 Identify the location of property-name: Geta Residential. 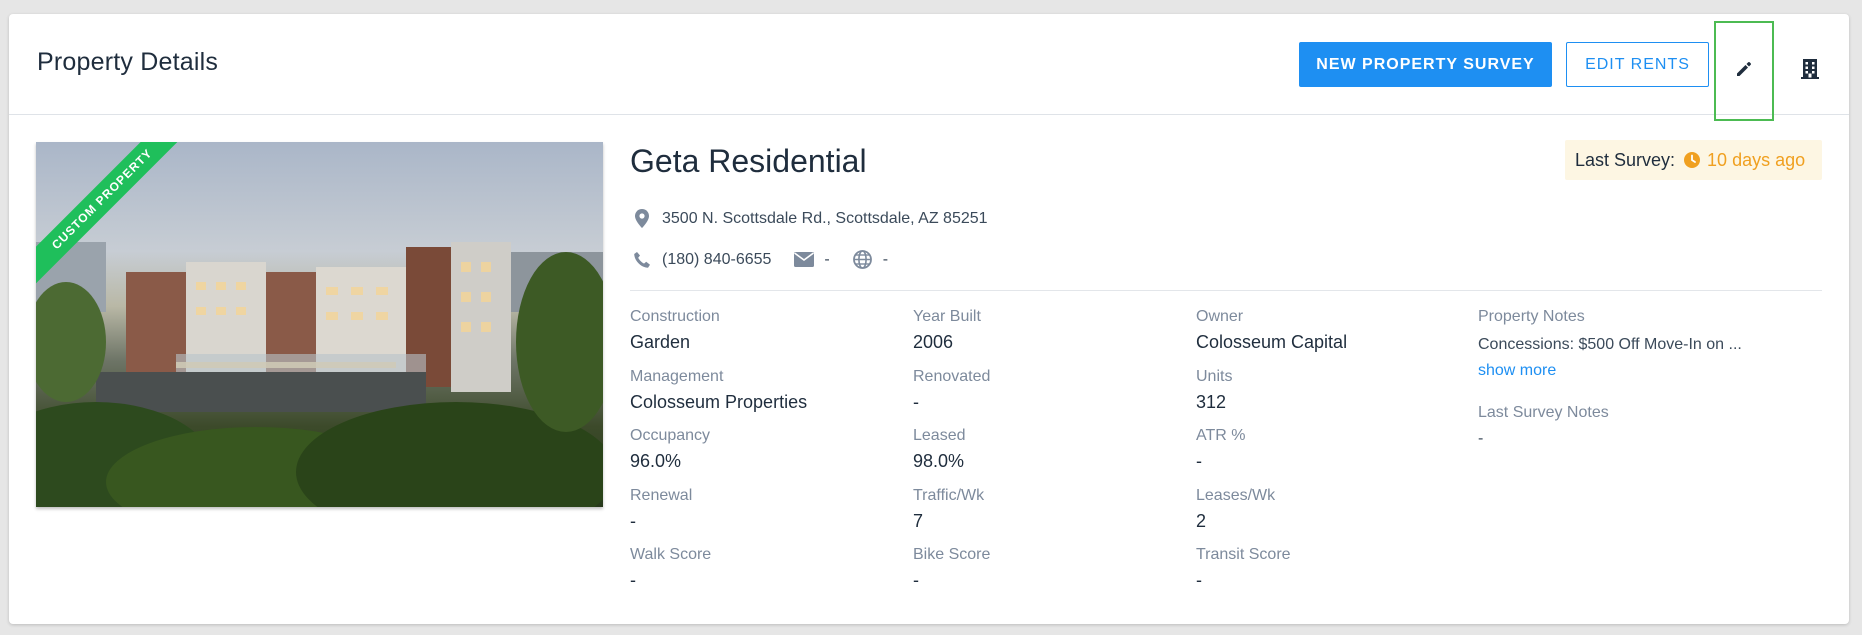
(748, 161).